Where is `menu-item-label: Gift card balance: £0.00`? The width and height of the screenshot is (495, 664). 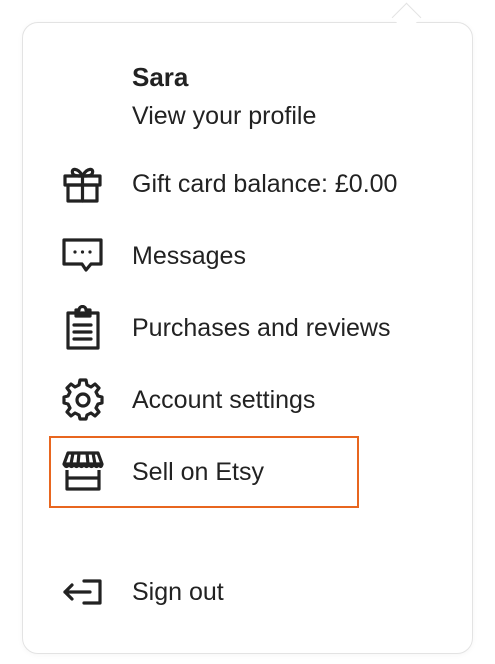 menu-item-label: Gift card balance: £0.00 is located at coordinates (265, 184).